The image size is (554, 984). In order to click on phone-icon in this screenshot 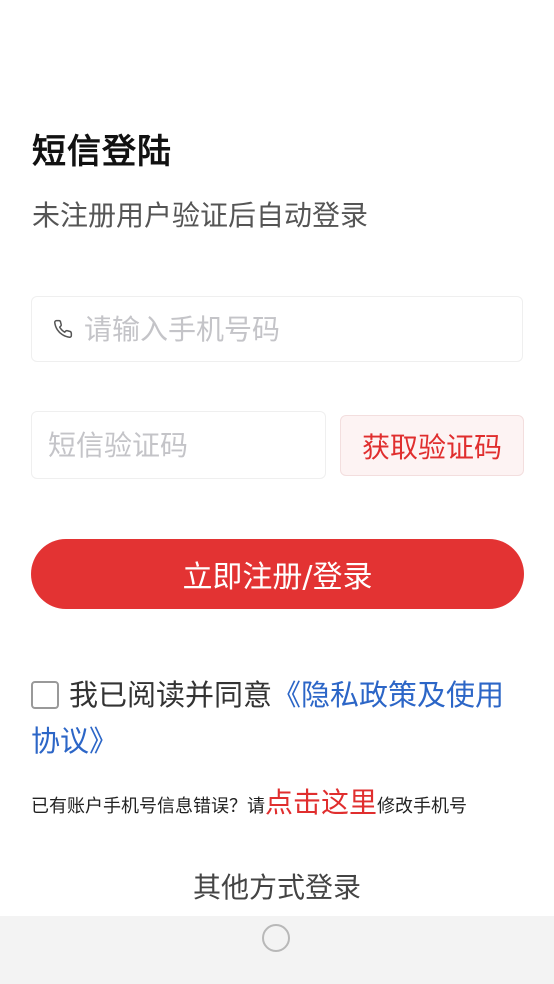, I will do `click(63, 329)`.